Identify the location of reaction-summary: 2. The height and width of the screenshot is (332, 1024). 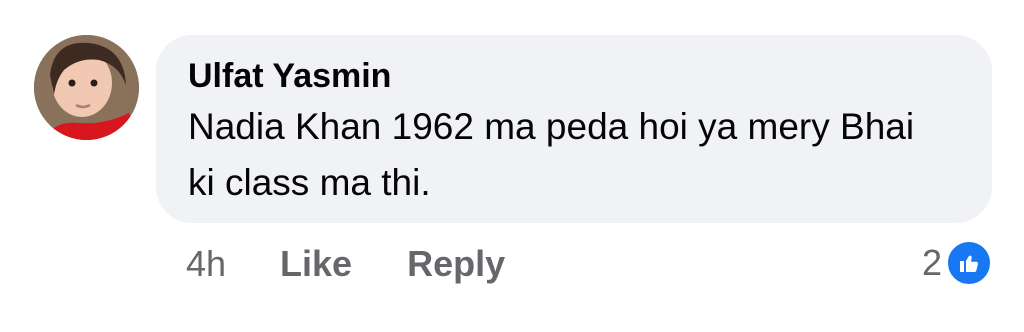
(957, 263).